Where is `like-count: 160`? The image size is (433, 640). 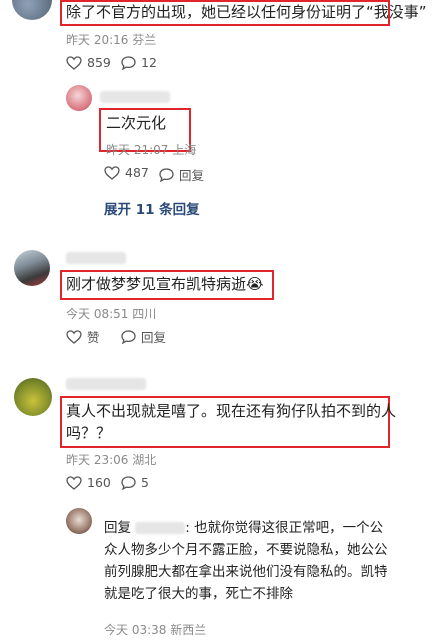 like-count: 160 is located at coordinates (99, 482).